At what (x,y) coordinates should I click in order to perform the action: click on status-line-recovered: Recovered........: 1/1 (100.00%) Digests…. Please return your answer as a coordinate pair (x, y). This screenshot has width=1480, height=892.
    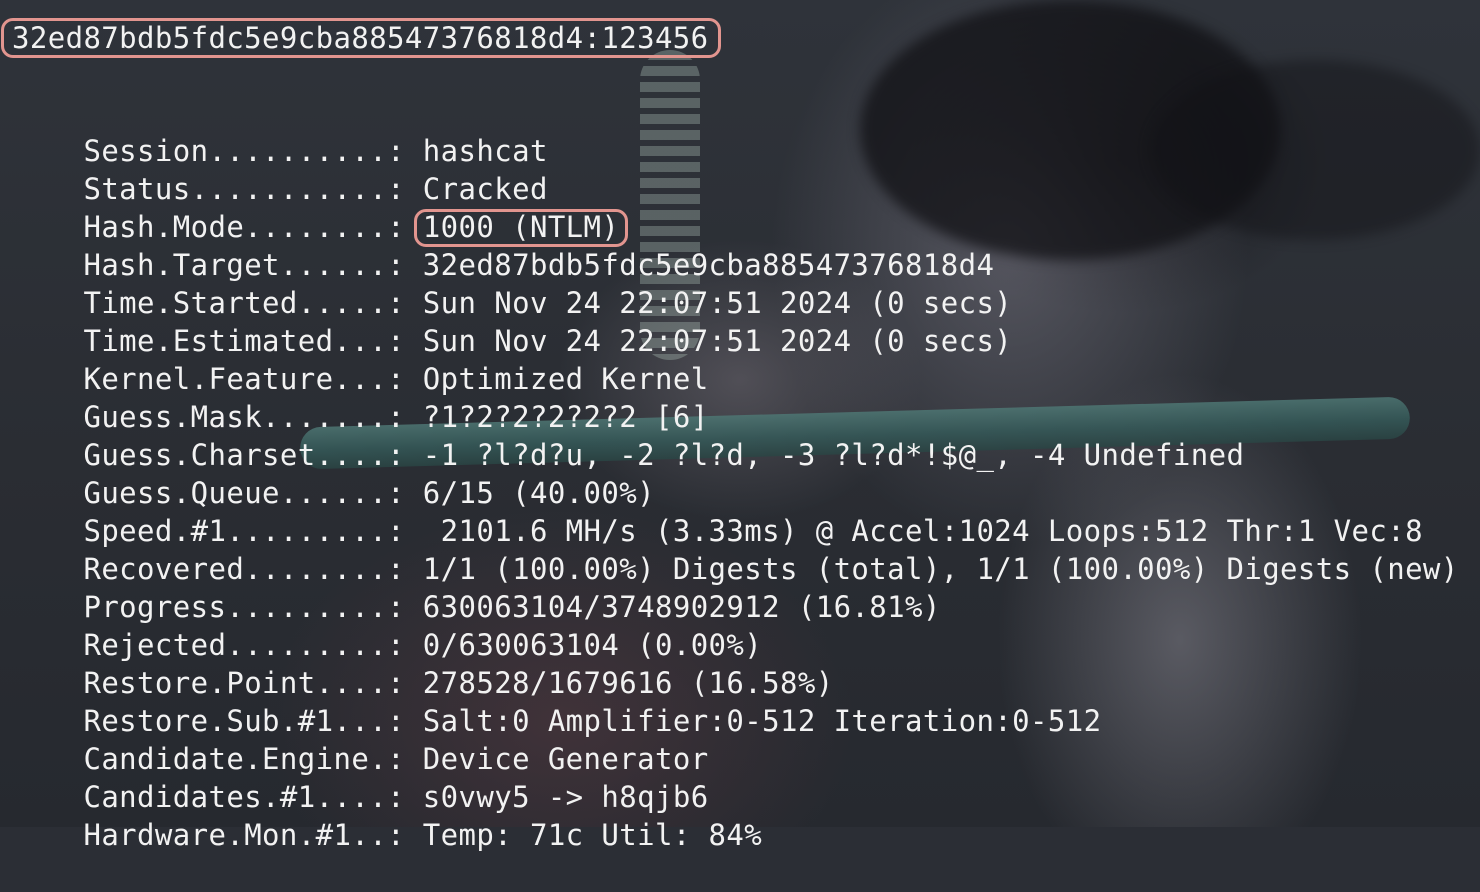
    Looking at the image, I should click on (735, 549).